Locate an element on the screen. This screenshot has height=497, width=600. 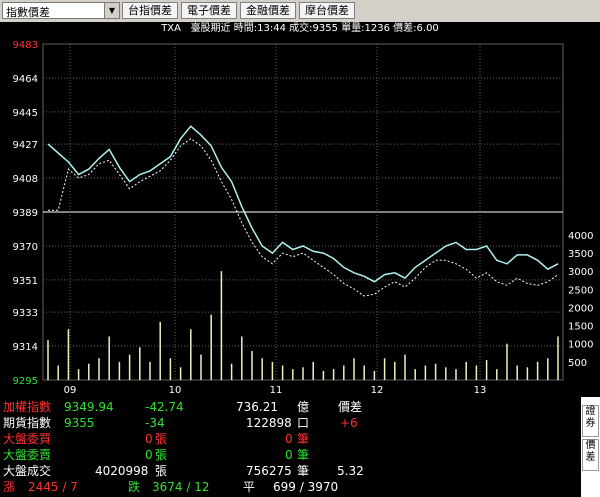
row1-unit: 億 is located at coordinates (303, 407).